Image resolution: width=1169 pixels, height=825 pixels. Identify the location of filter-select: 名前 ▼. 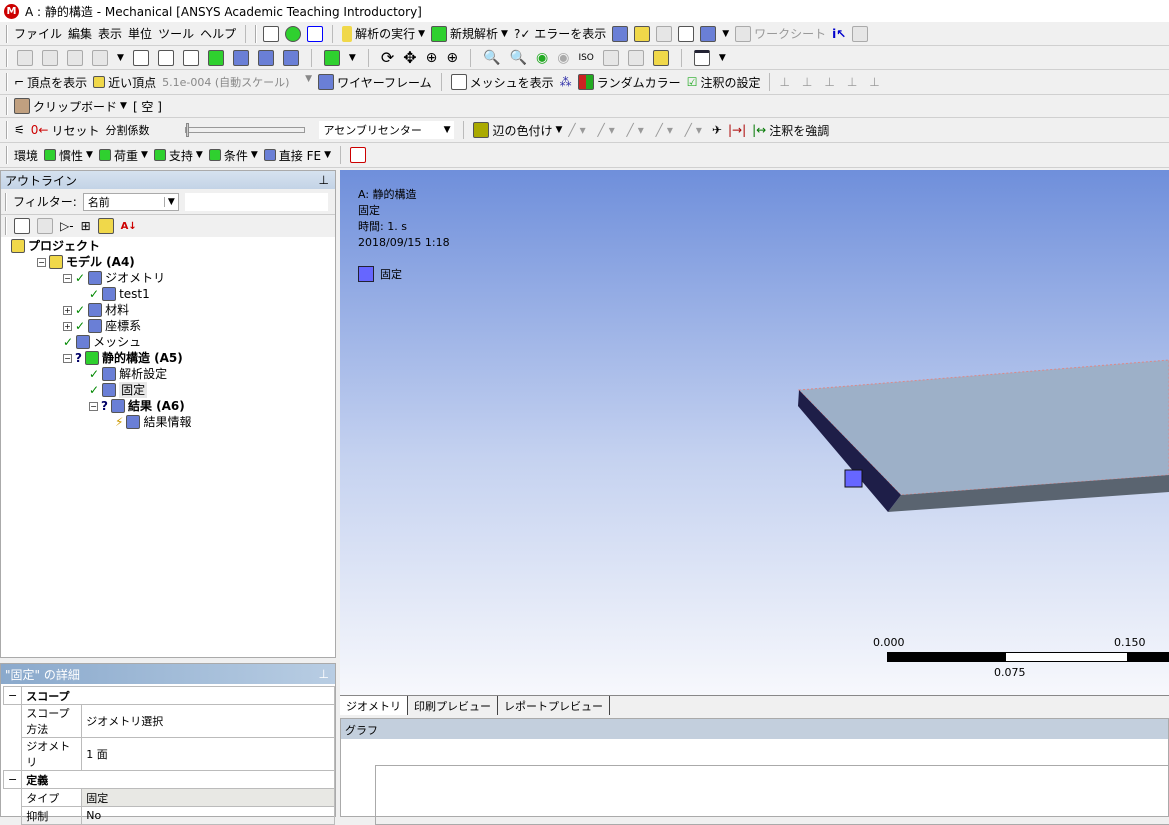
(130, 201).